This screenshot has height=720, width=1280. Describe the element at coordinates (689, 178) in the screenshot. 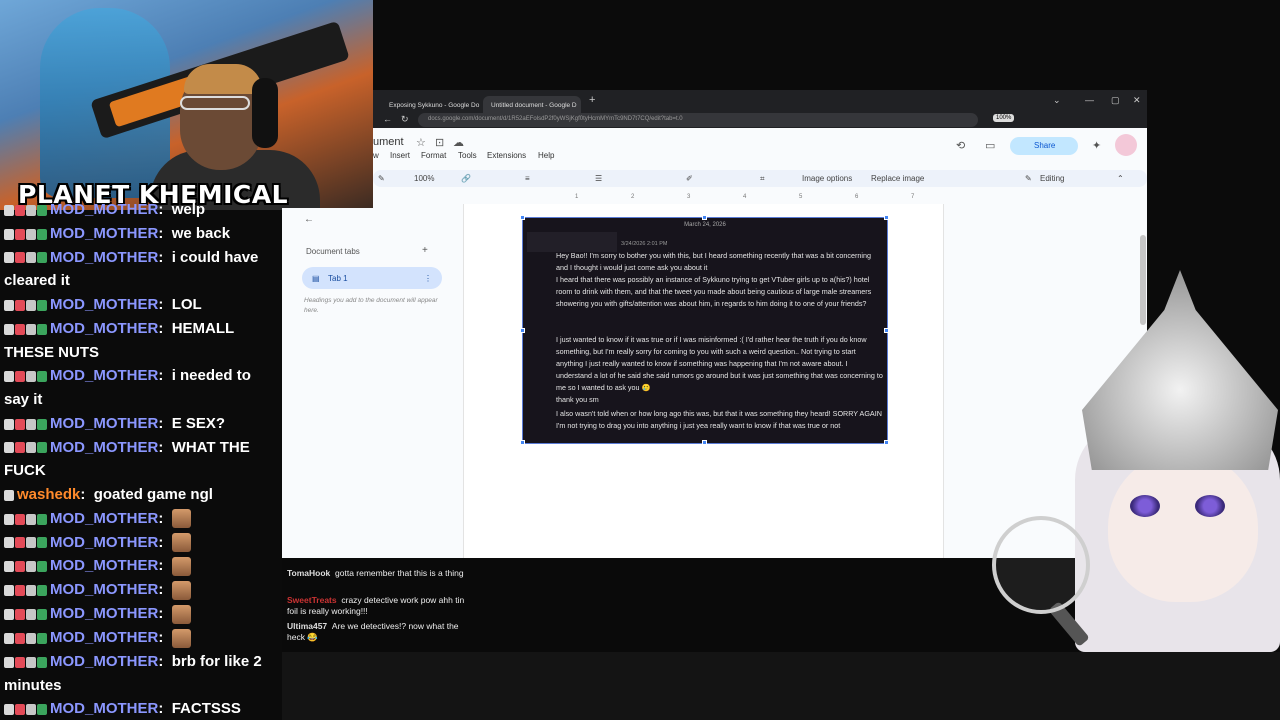

I see `pen-icon: ✐` at that location.